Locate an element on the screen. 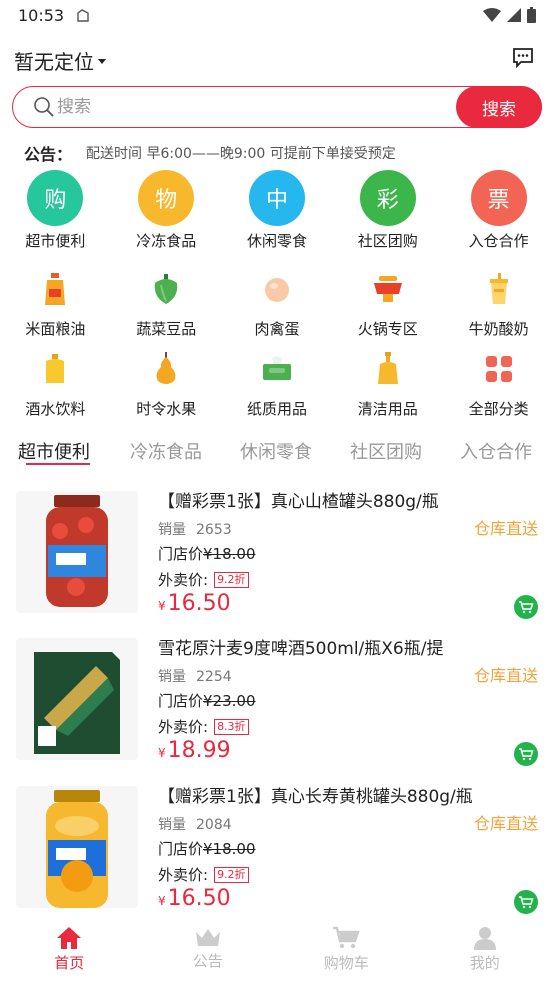  sales-count: 2653 is located at coordinates (214, 530).